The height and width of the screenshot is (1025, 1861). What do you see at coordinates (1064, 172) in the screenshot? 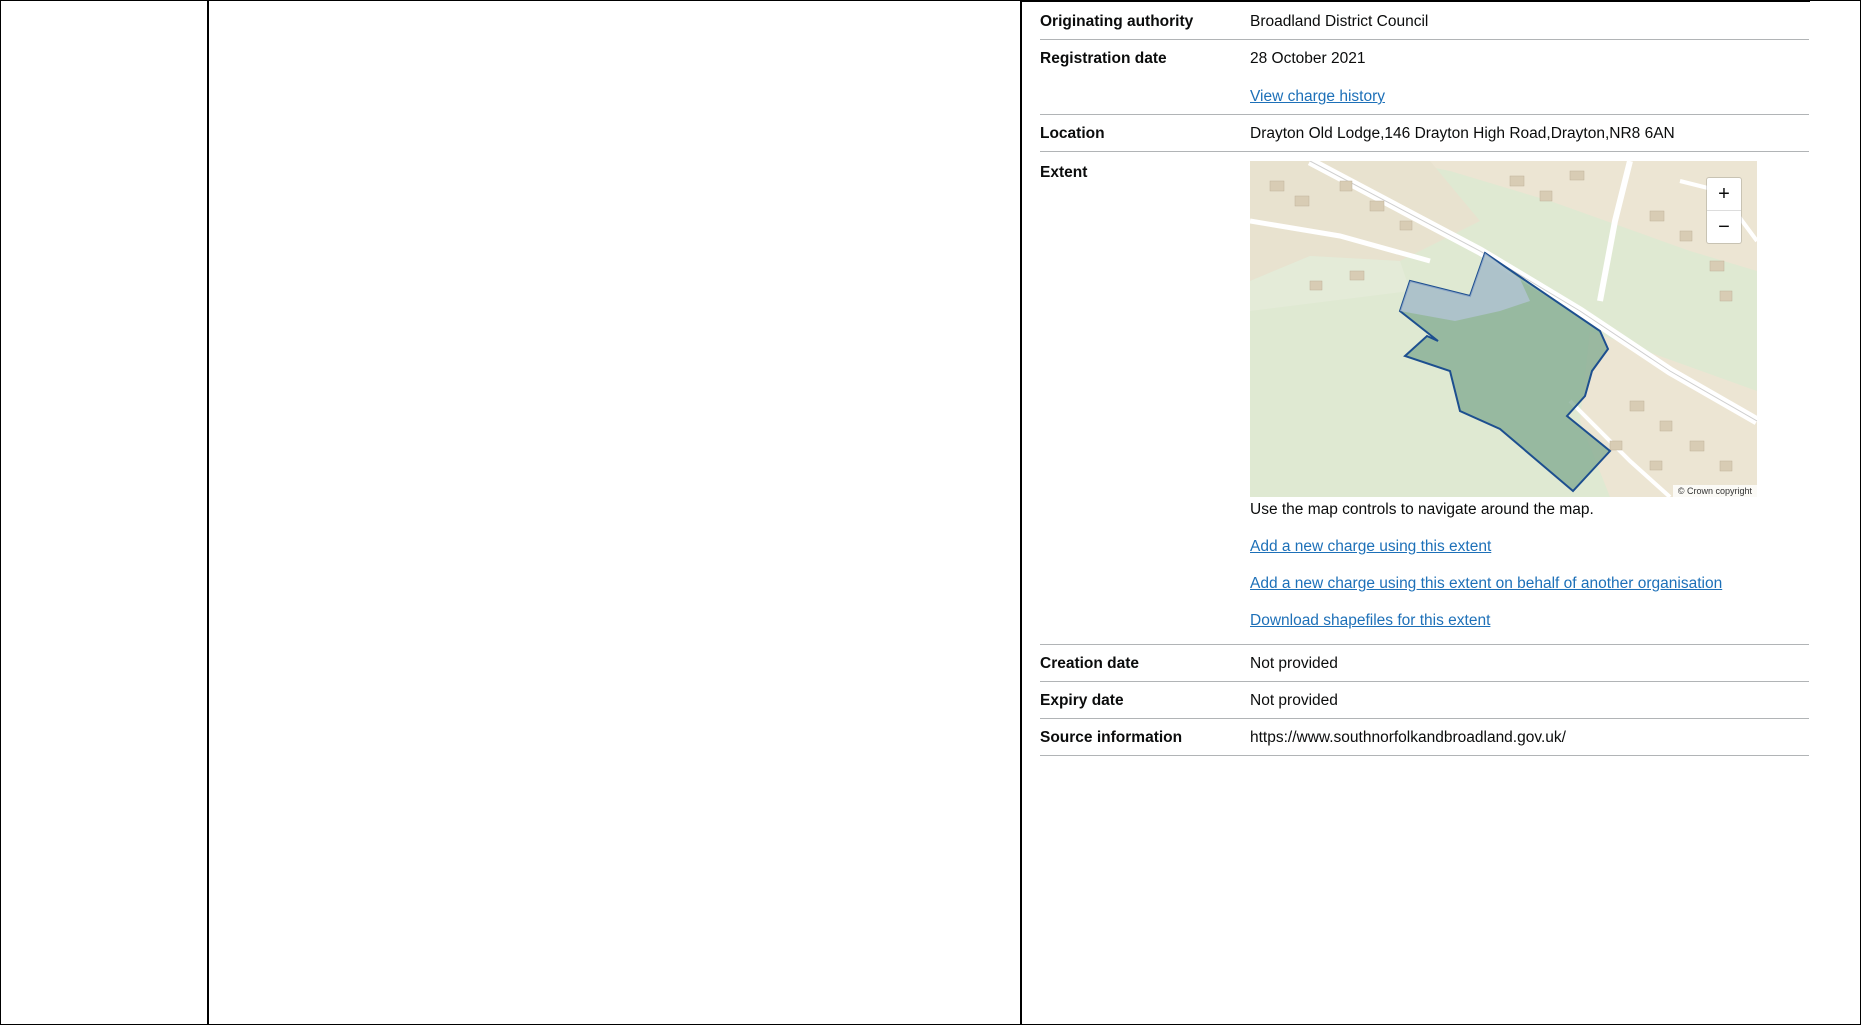
I see `extent-key: Extent` at bounding box center [1064, 172].